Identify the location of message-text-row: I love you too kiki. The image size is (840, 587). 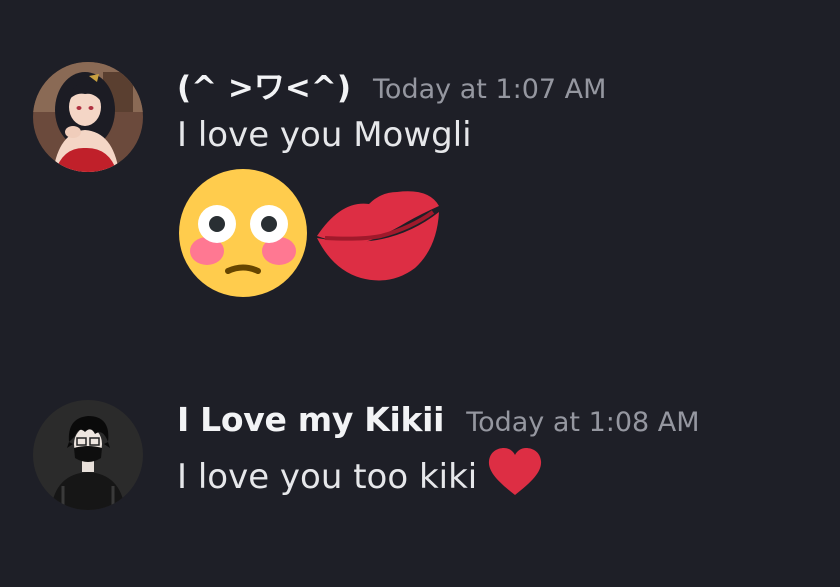
(438, 476).